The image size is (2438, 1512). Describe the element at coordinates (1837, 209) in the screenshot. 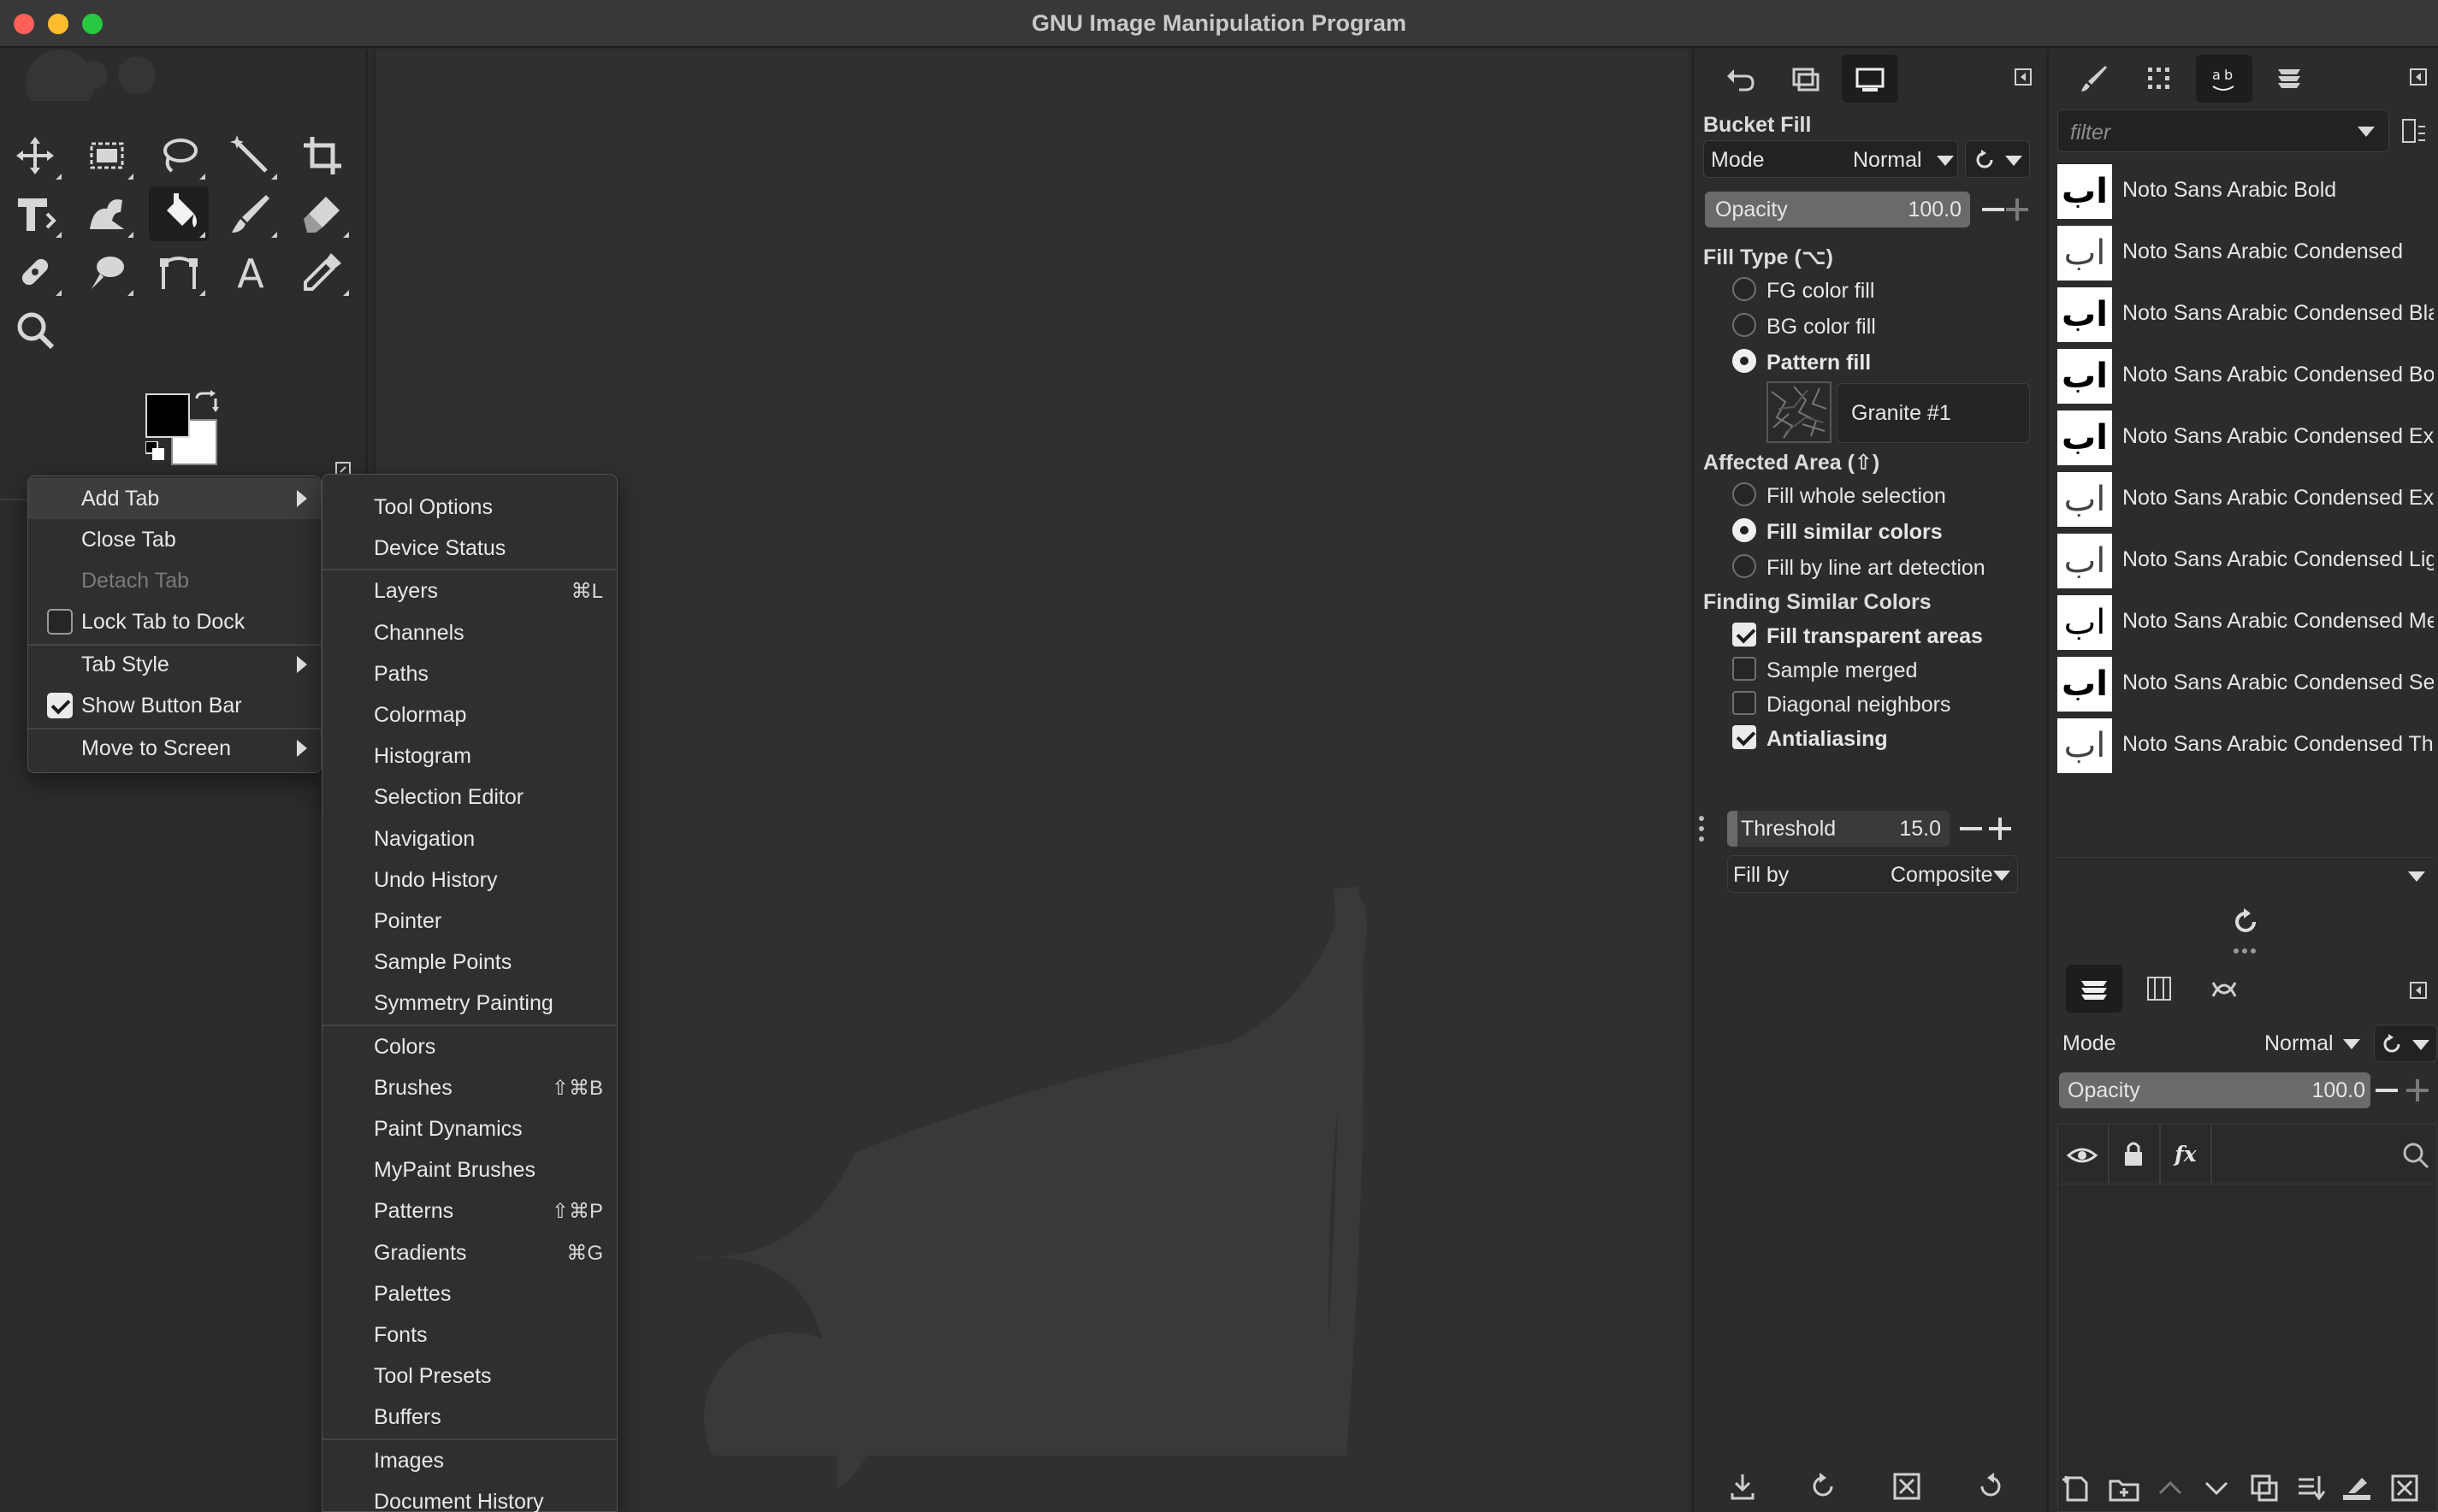

I see `opacity-slider: Opacity 100.0` at that location.